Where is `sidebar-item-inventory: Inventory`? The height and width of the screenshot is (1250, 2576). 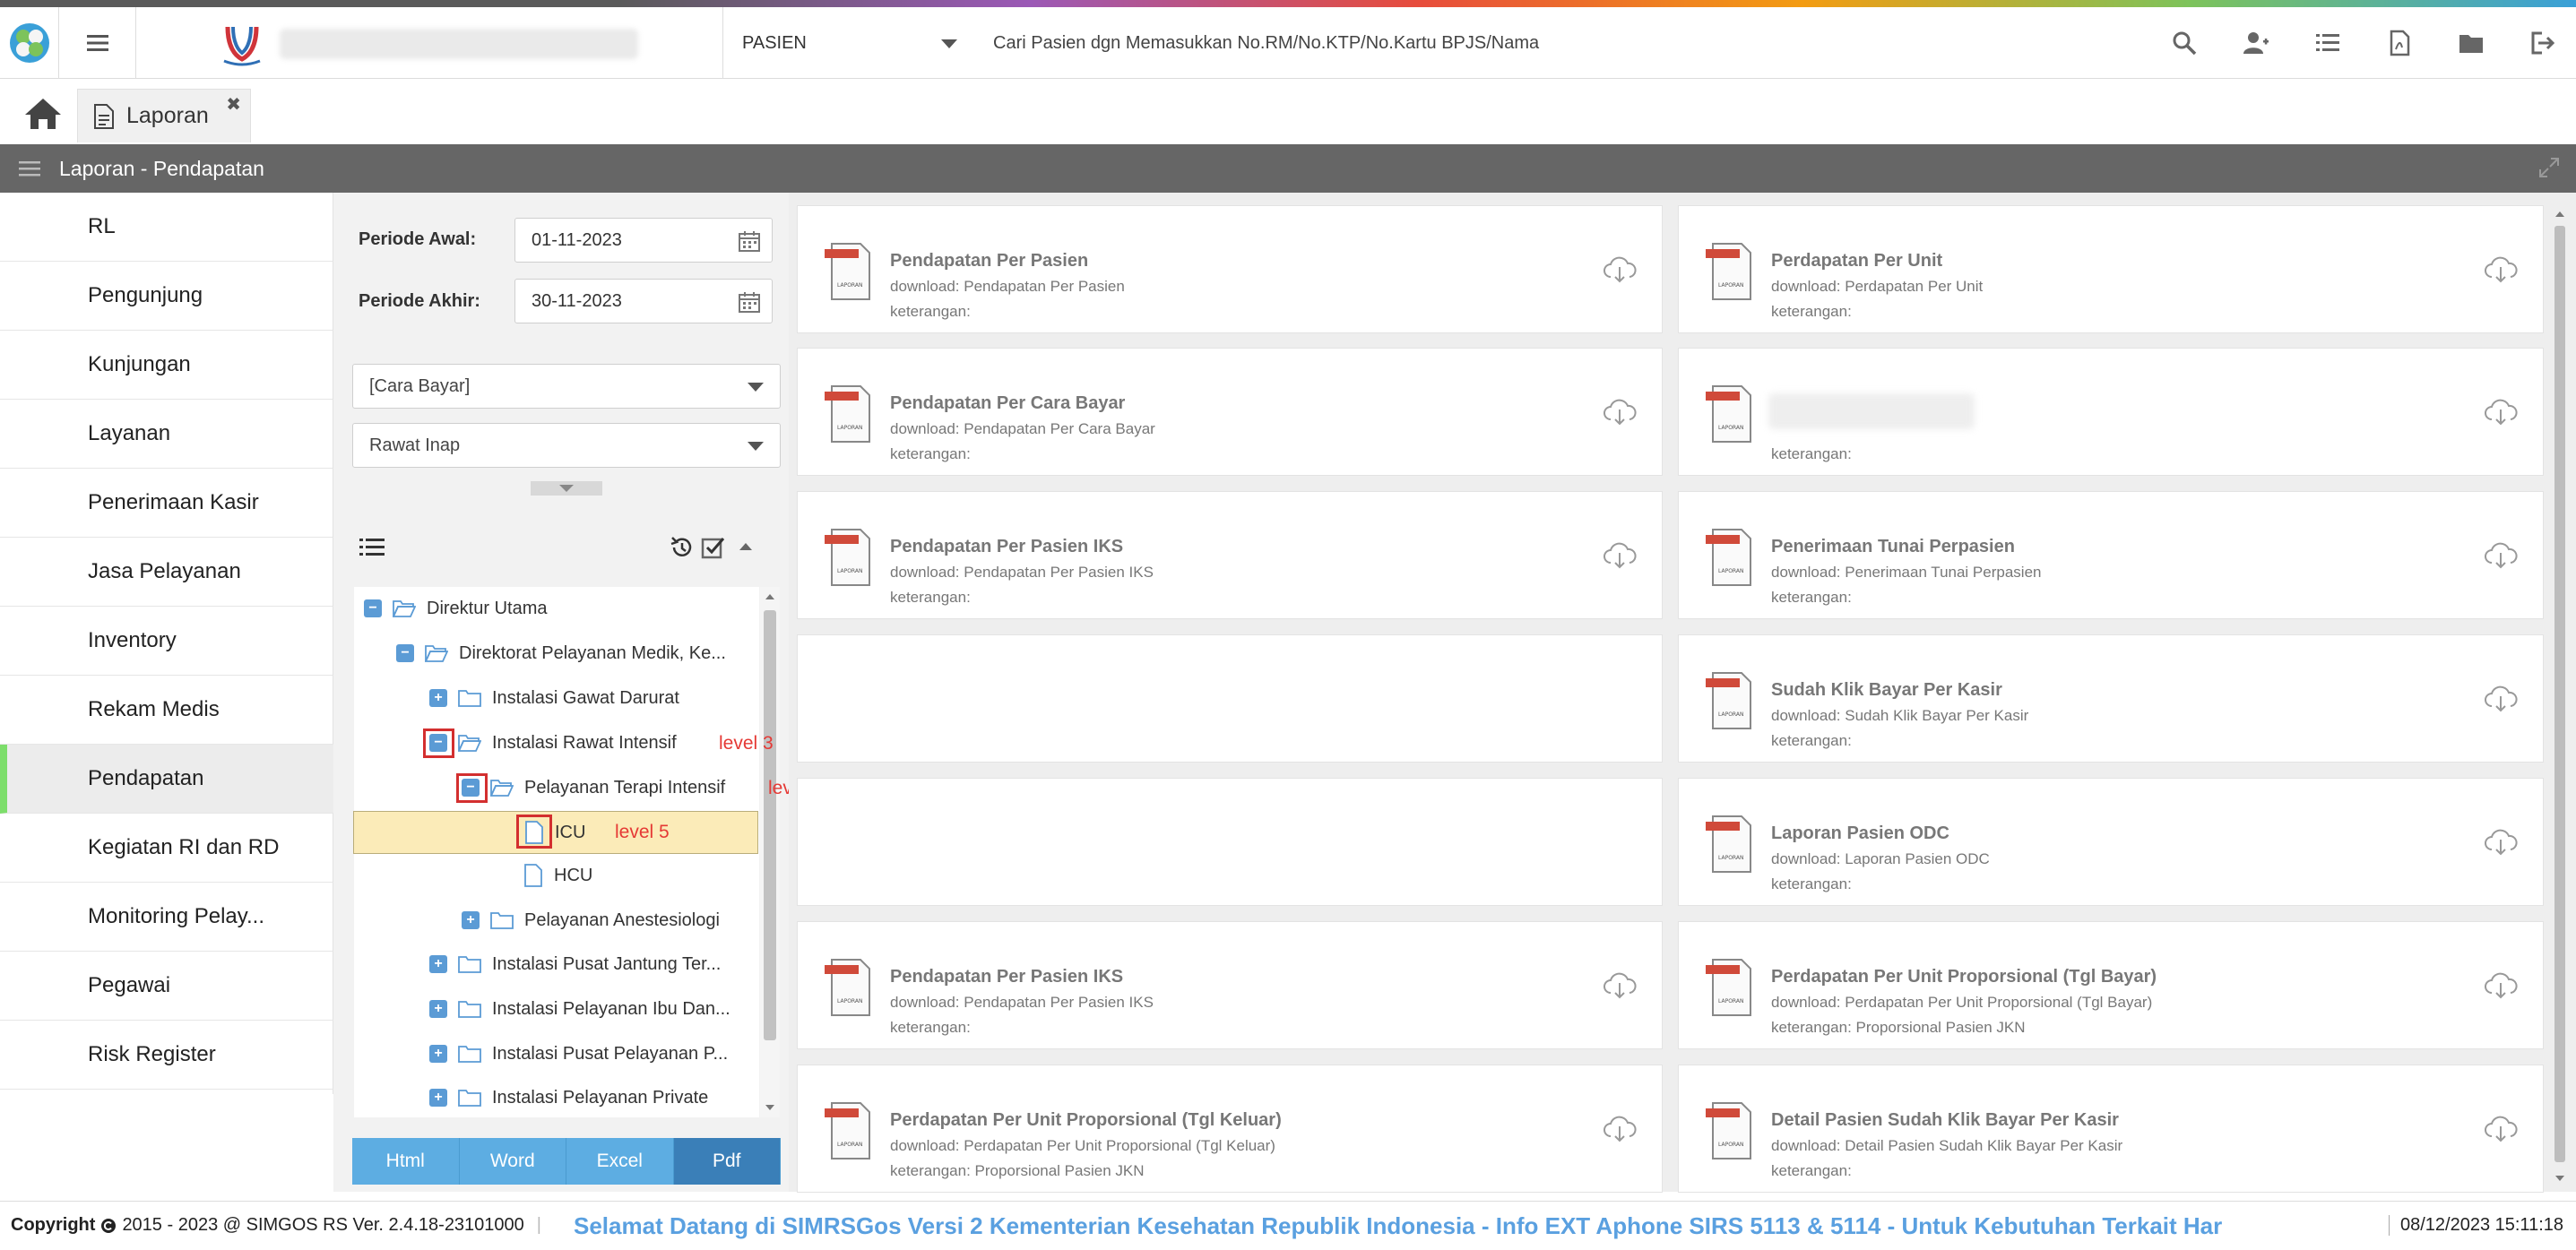 sidebar-item-inventory: Inventory is located at coordinates (166, 642).